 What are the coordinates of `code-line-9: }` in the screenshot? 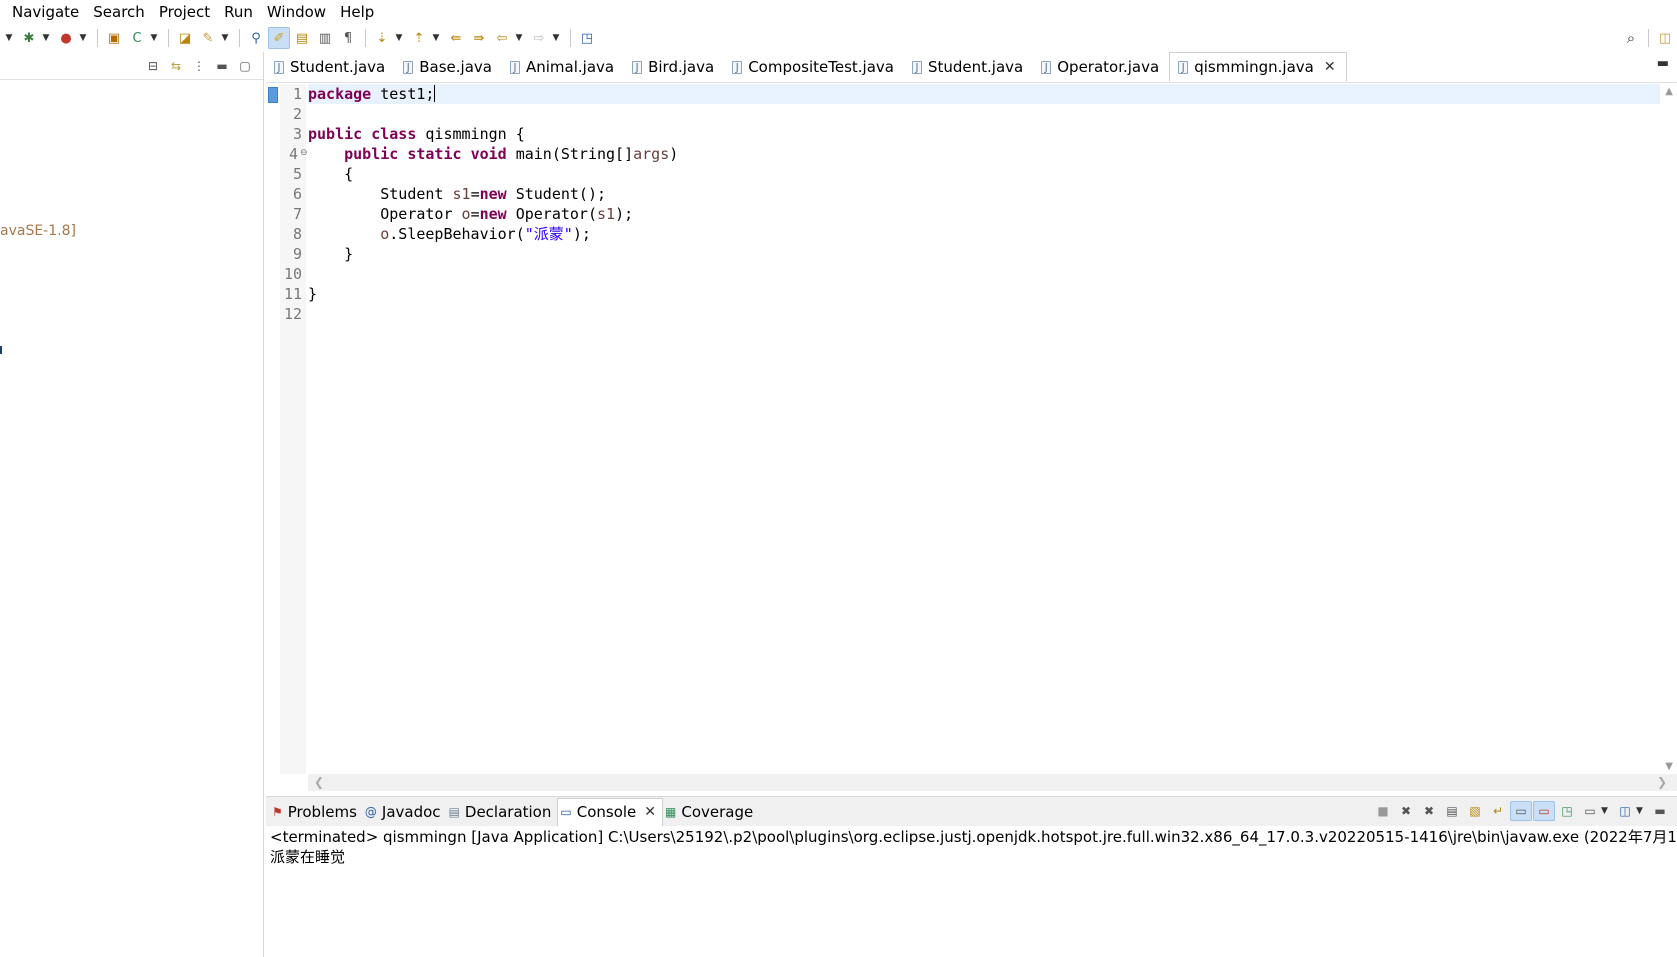 It's located at (331, 254).